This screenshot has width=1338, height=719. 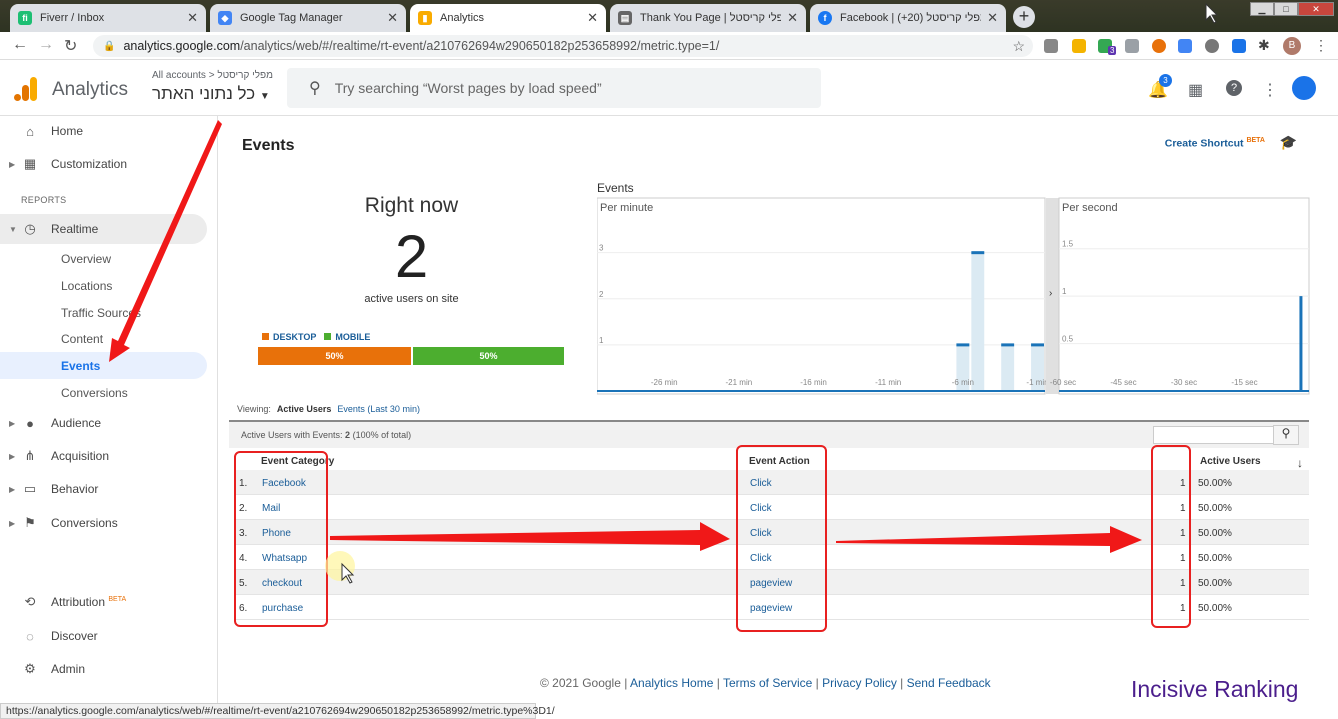 I want to click on close-window-button: ✕, so click(x=1316, y=9).